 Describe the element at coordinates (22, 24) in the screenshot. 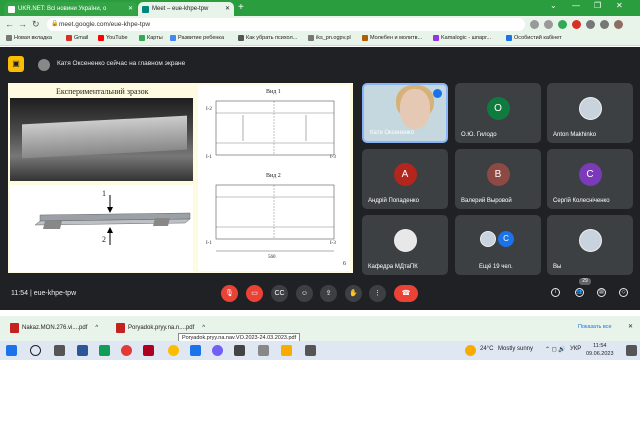

I see `forward-icon: →` at that location.